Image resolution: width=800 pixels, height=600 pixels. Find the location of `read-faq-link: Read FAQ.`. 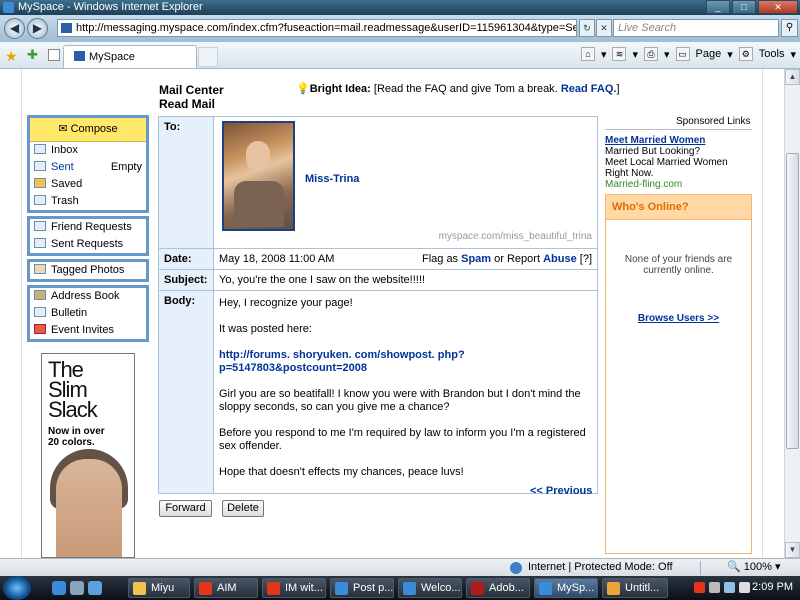

read-faq-link: Read FAQ. is located at coordinates (589, 89).